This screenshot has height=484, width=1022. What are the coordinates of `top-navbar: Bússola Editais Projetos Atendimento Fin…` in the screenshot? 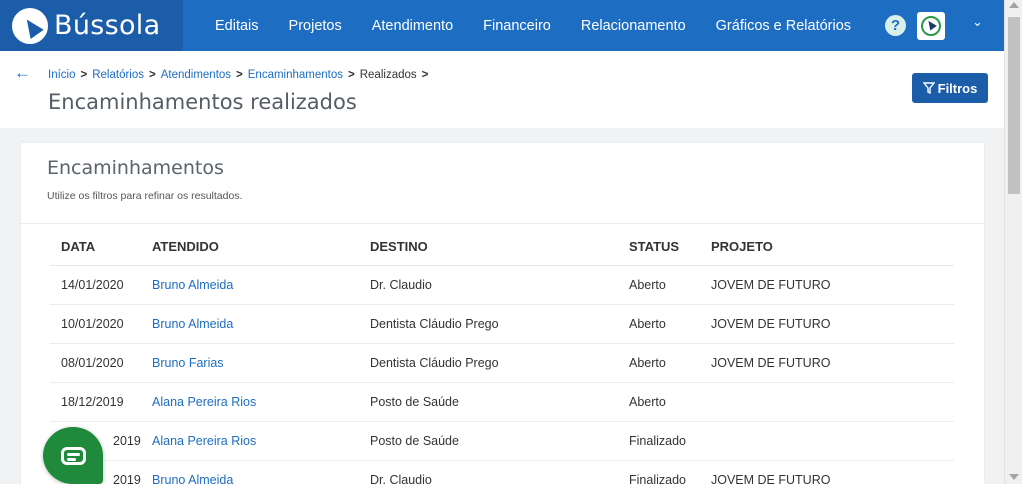 It's located at (502, 25).